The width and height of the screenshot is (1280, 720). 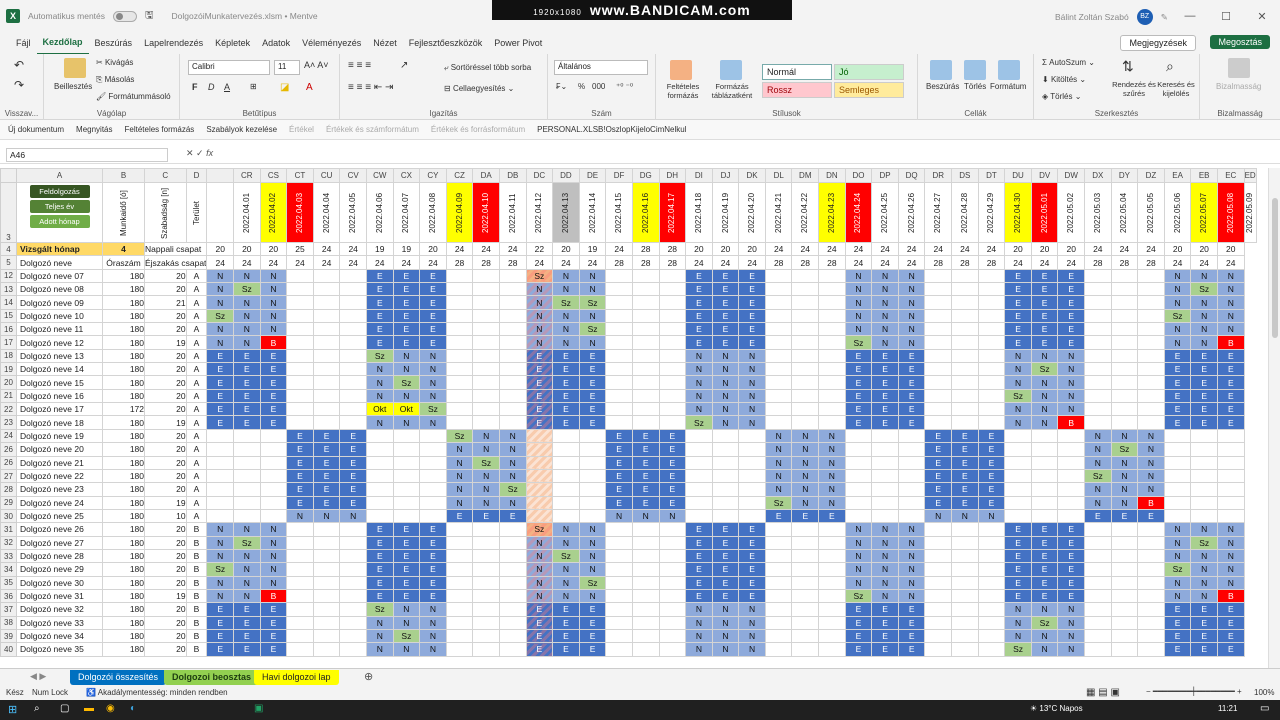 I want to click on date-header: 2022.04.14, so click(x=592, y=212).